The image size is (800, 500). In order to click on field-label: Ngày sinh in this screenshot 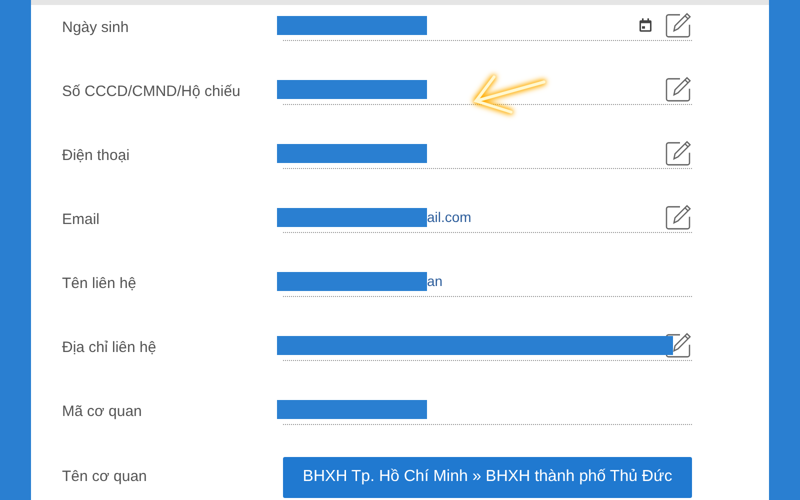, I will do `click(95, 28)`.